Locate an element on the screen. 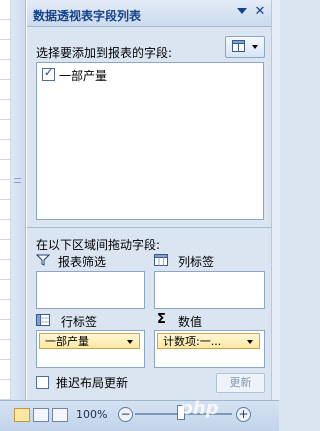 The width and height of the screenshot is (320, 431). watermark: php is located at coordinates (199, 408).